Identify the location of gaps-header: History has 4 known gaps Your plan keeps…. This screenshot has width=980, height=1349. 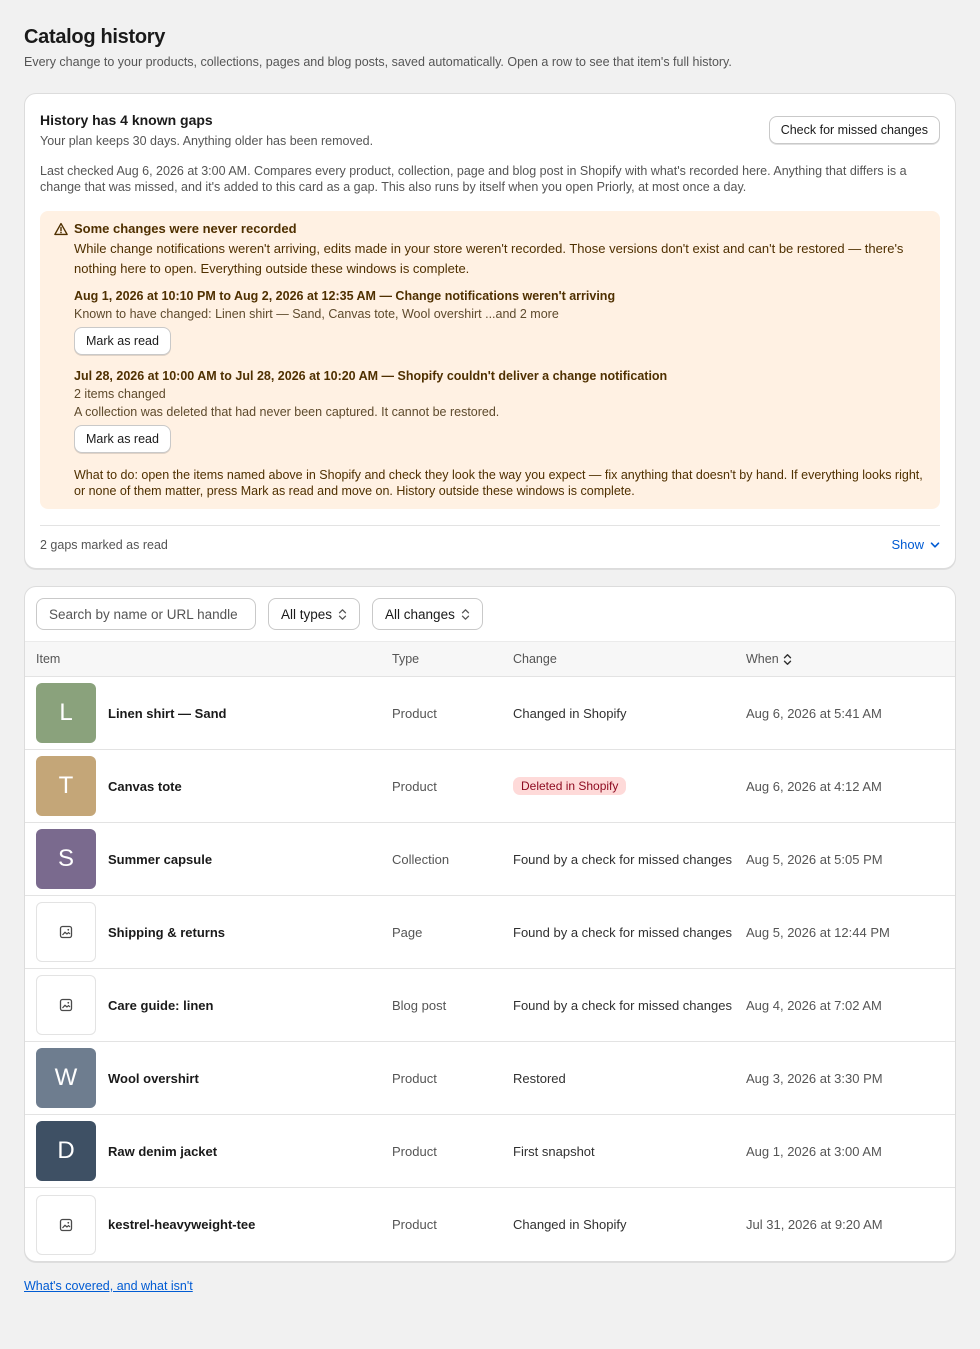
(490, 129).